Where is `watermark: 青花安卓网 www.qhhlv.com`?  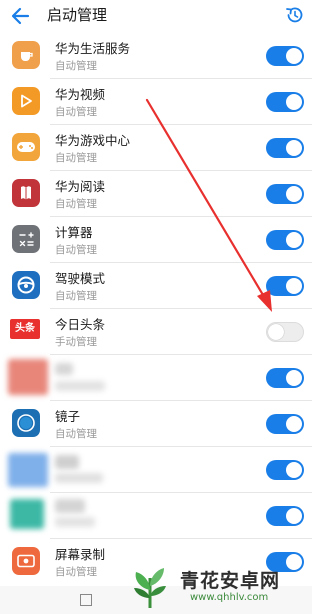 watermark: 青花安卓网 www.qhhlv.com is located at coordinates (216, 588).